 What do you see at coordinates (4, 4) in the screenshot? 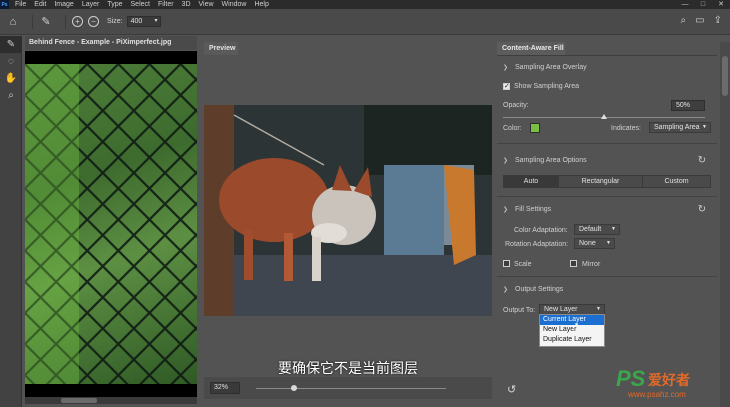
I see `photoshop-logo: Ps` at bounding box center [4, 4].